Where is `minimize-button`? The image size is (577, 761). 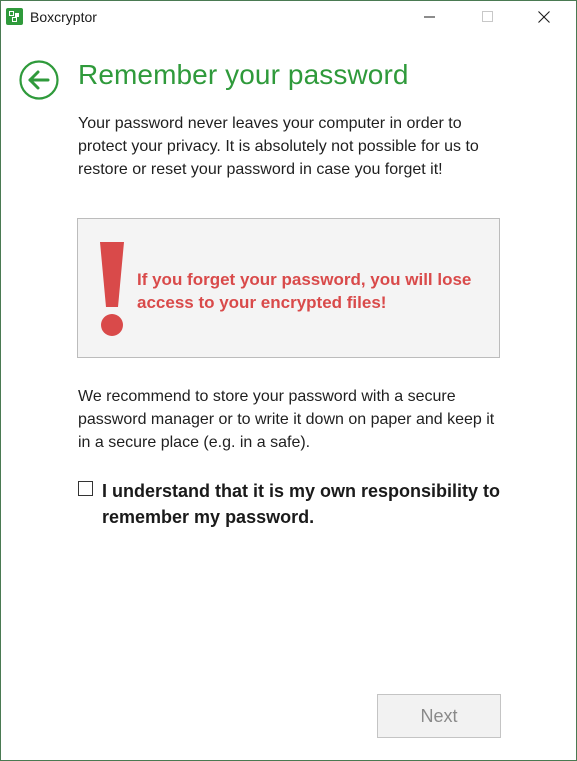
minimize-button is located at coordinates (430, 17).